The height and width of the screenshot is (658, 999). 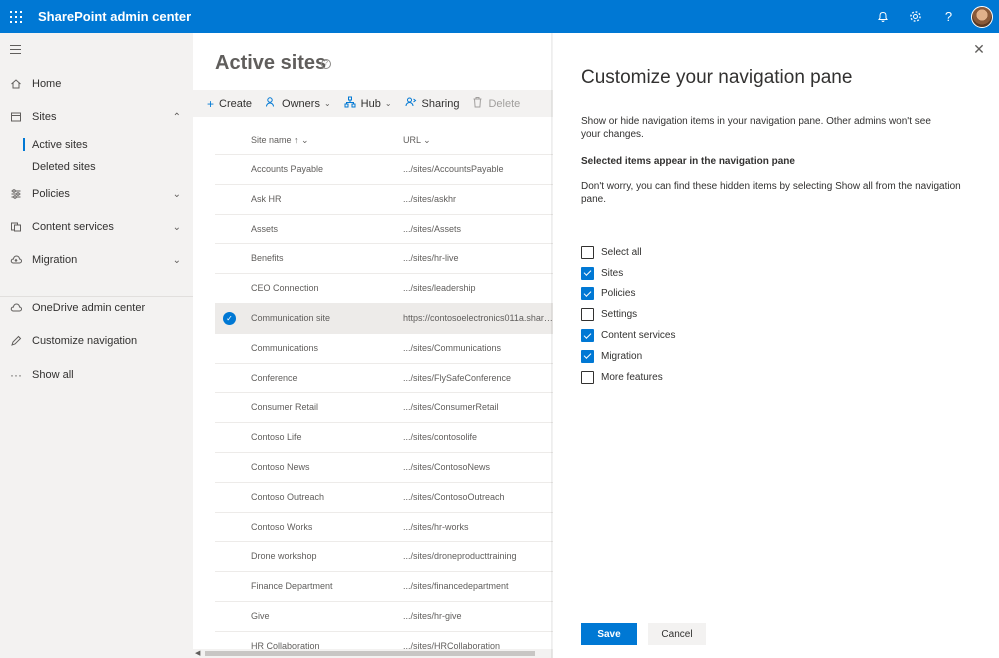 What do you see at coordinates (176, 117) in the screenshot?
I see `chevron-up-icon: ⌃` at bounding box center [176, 117].